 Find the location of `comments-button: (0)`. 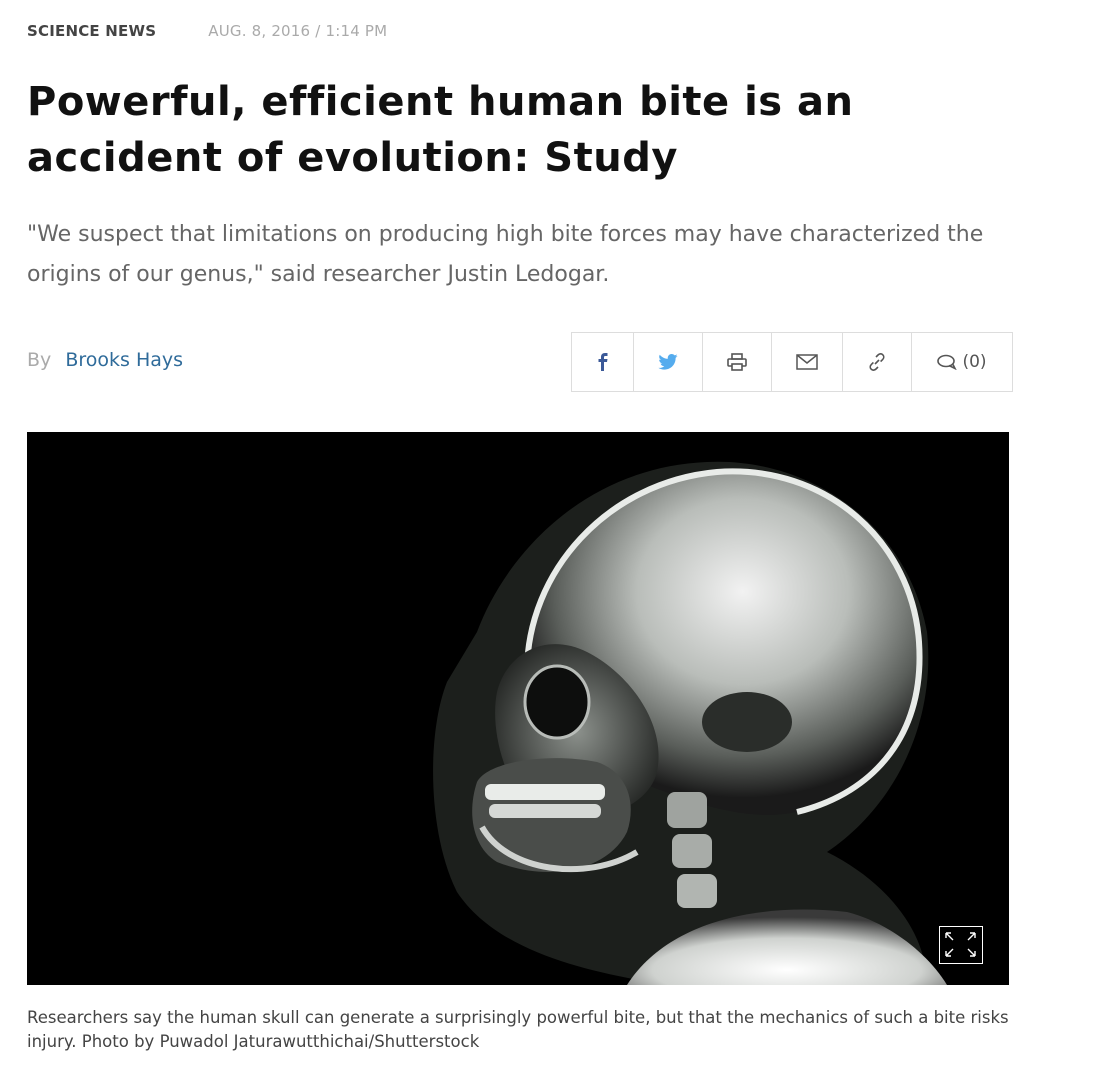

comments-button: (0) is located at coordinates (961, 362).